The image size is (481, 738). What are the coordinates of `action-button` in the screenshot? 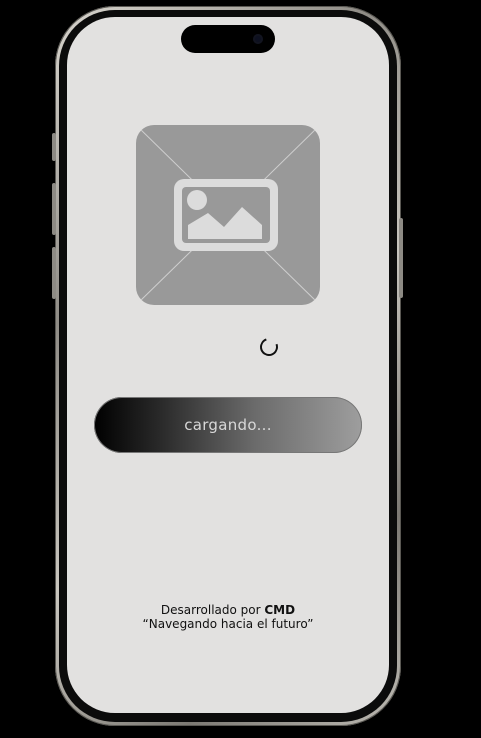 It's located at (54, 147).